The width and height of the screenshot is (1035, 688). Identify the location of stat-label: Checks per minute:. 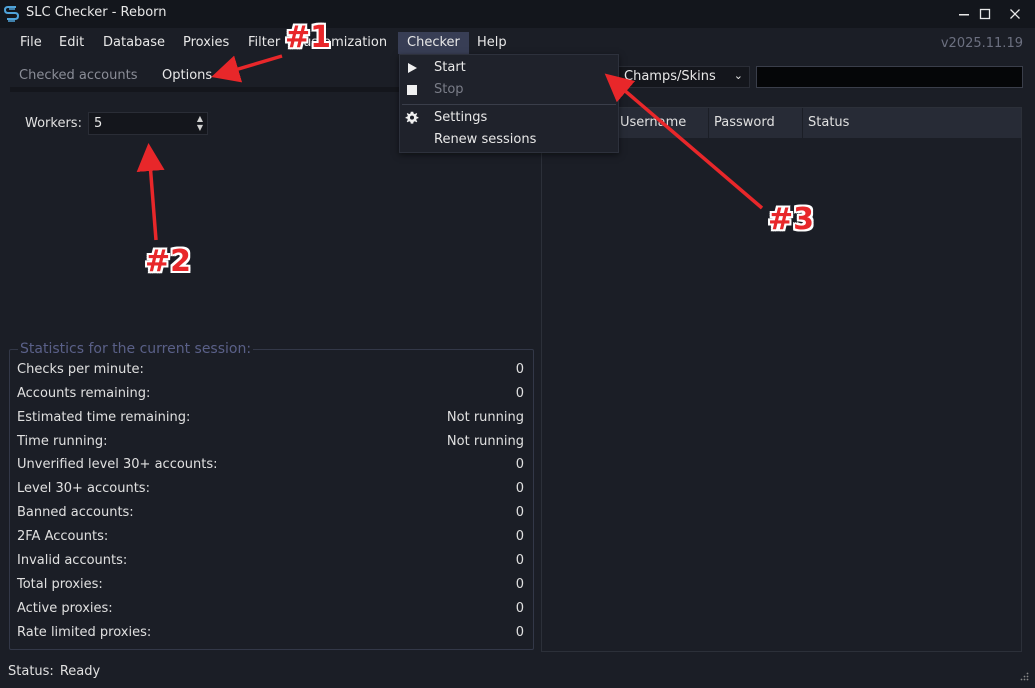
(80, 369).